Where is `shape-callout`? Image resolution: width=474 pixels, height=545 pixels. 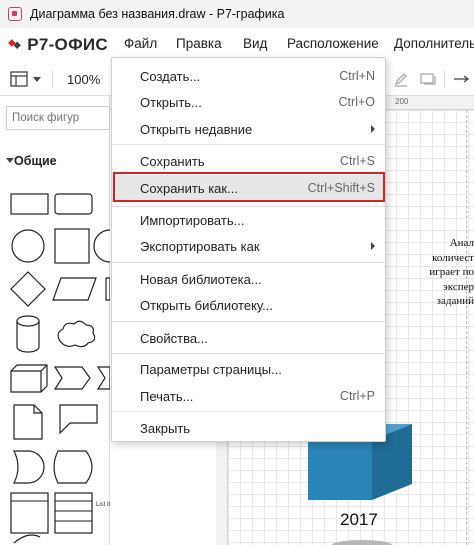
shape-callout is located at coordinates (78, 419).